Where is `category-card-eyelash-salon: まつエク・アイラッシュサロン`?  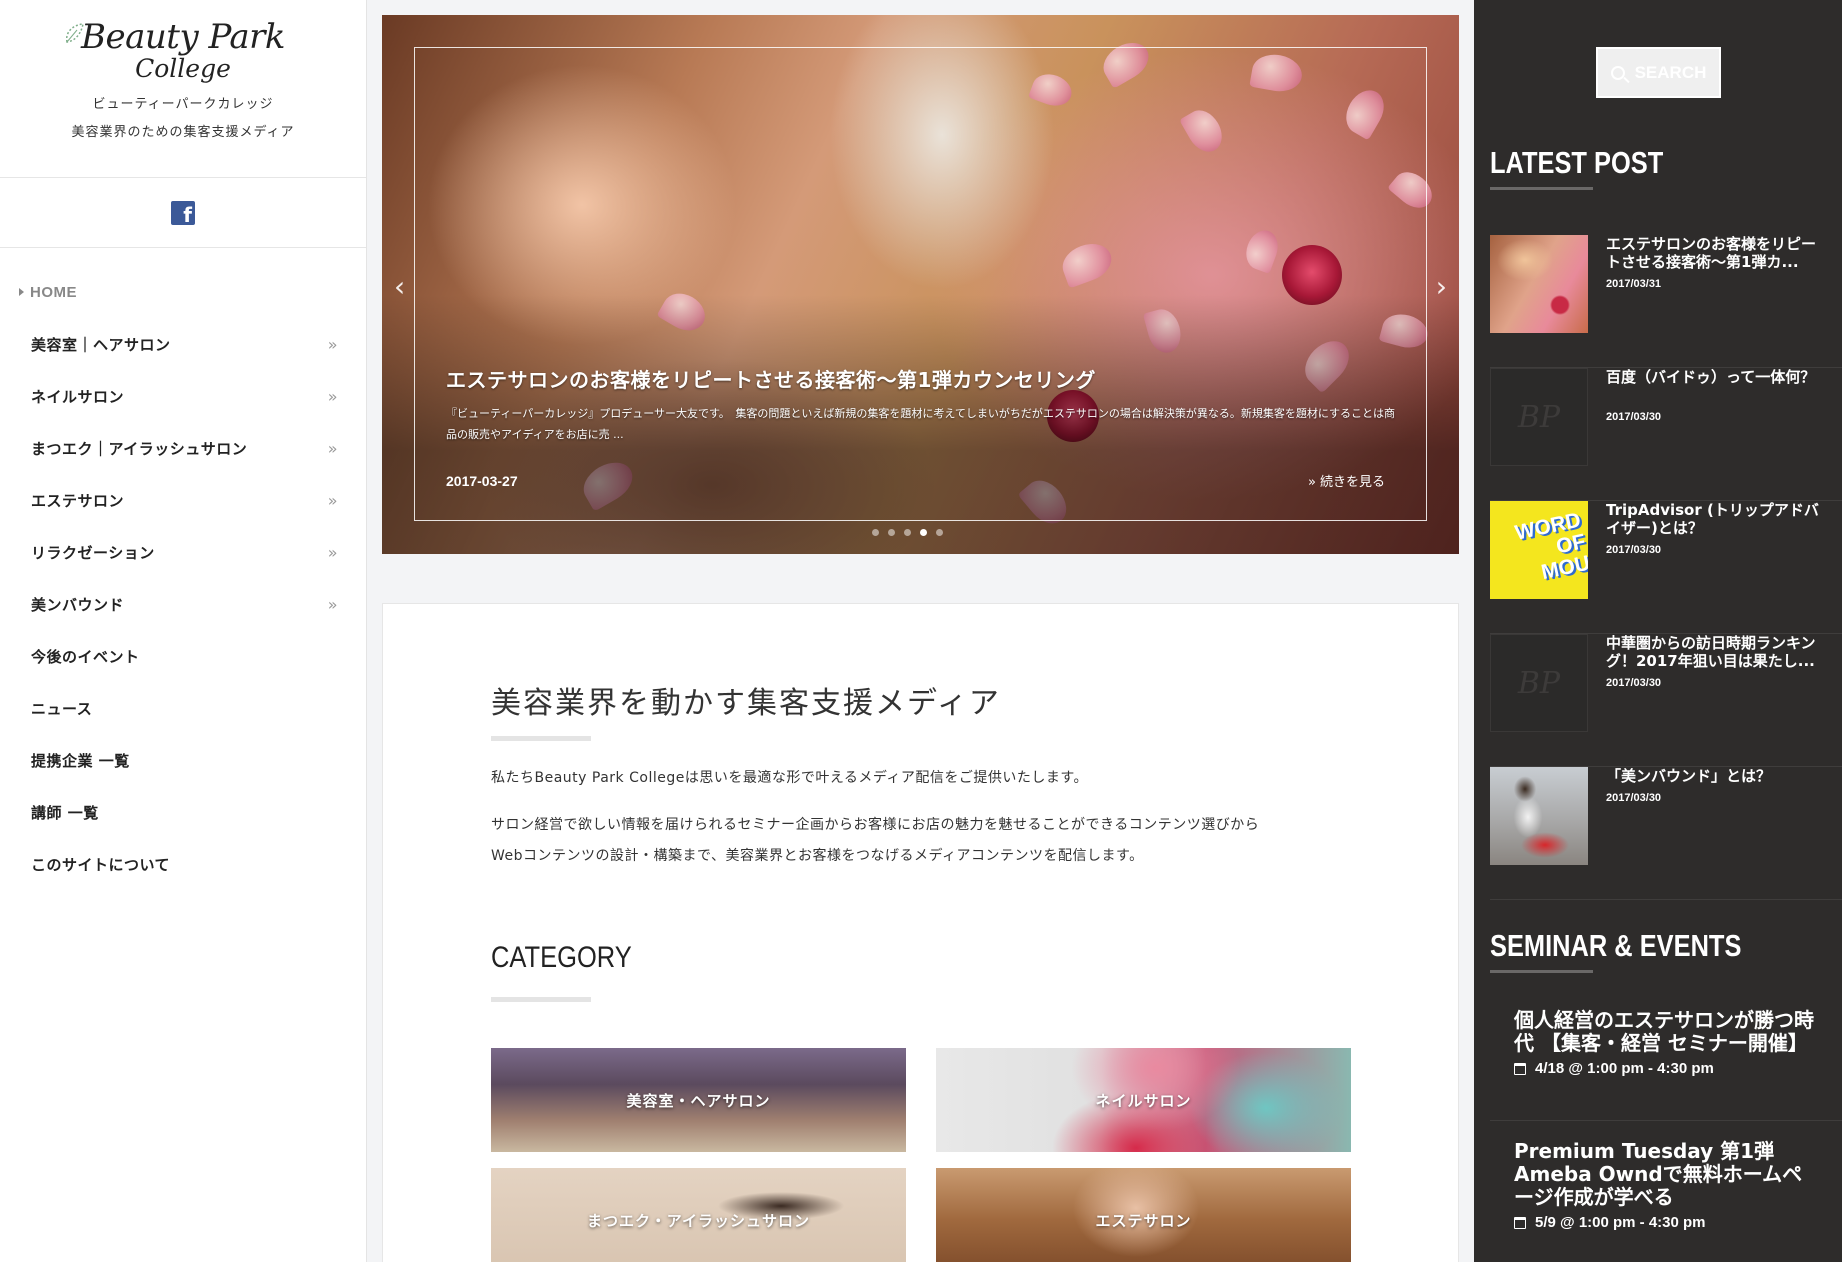
category-card-eyelash-salon: まつエク・アイラッシュサロン is located at coordinates (698, 1215).